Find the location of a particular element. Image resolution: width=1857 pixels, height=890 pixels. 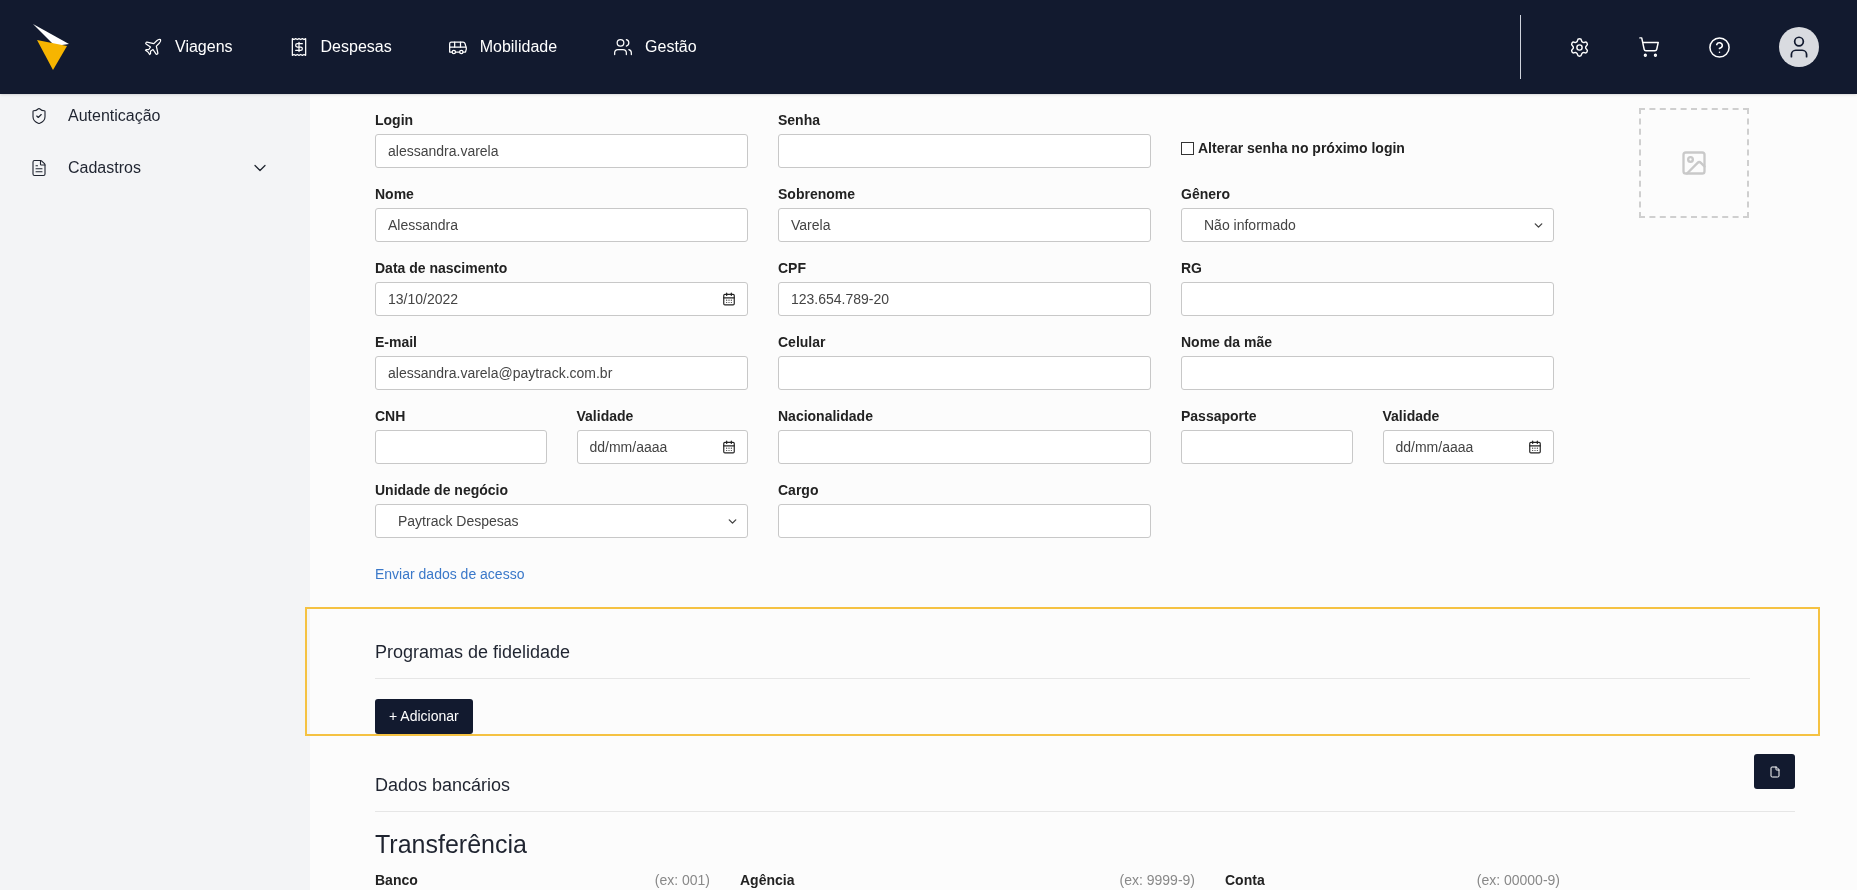

text-field: Varela is located at coordinates (964, 225).